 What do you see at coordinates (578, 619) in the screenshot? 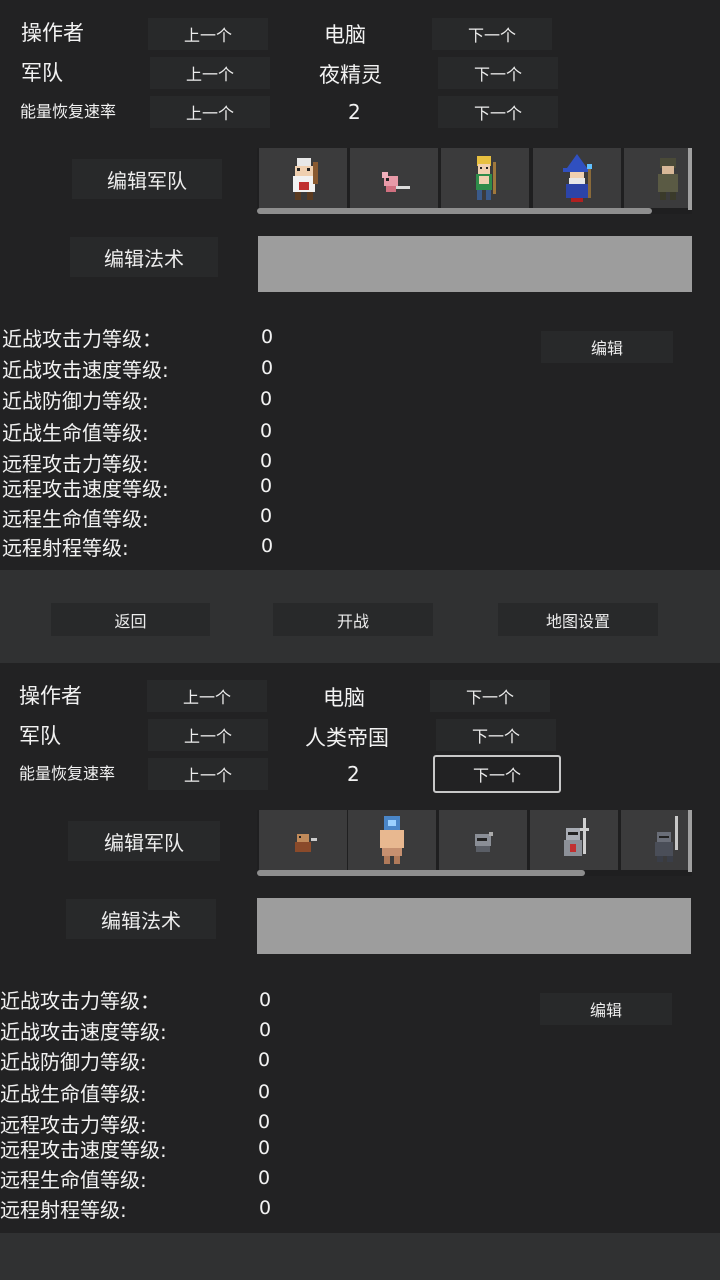
I see `map-settings-button: 地图设置` at bounding box center [578, 619].